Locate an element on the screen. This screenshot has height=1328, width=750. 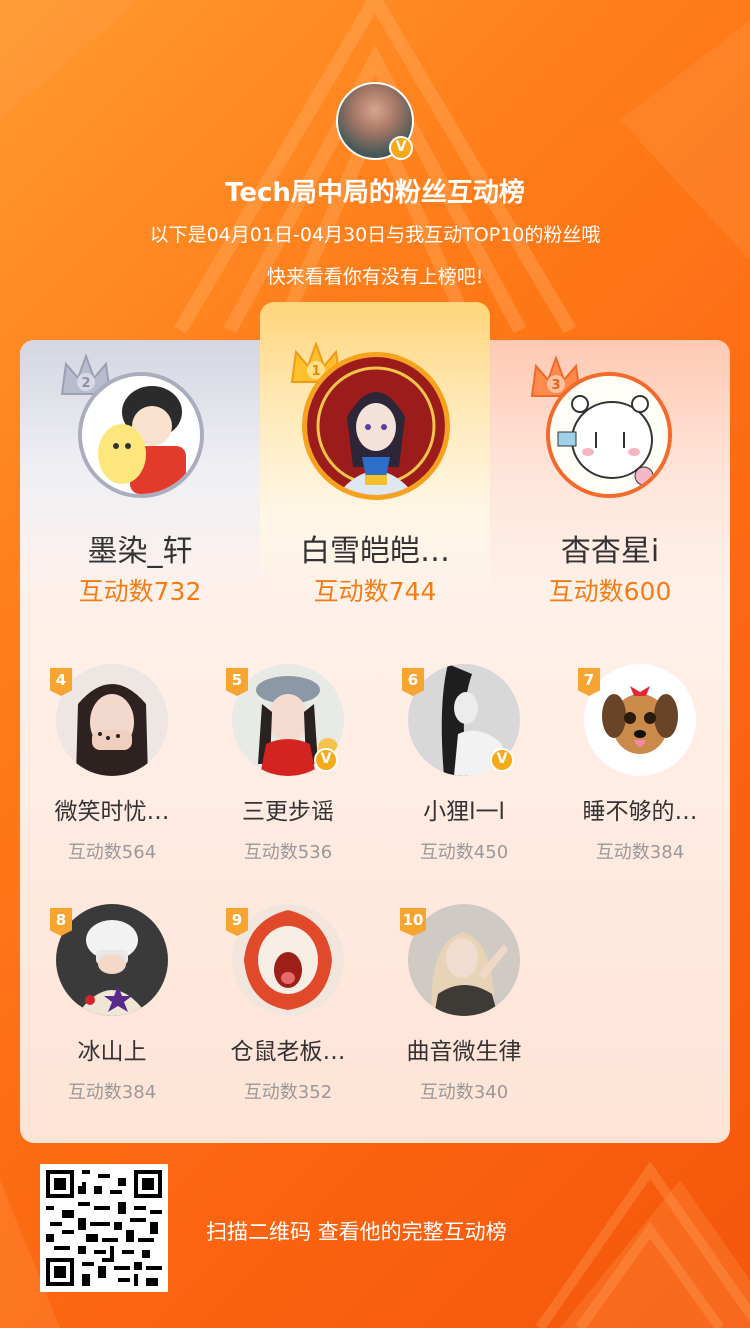
rank-badge: 5 is located at coordinates (237, 682).